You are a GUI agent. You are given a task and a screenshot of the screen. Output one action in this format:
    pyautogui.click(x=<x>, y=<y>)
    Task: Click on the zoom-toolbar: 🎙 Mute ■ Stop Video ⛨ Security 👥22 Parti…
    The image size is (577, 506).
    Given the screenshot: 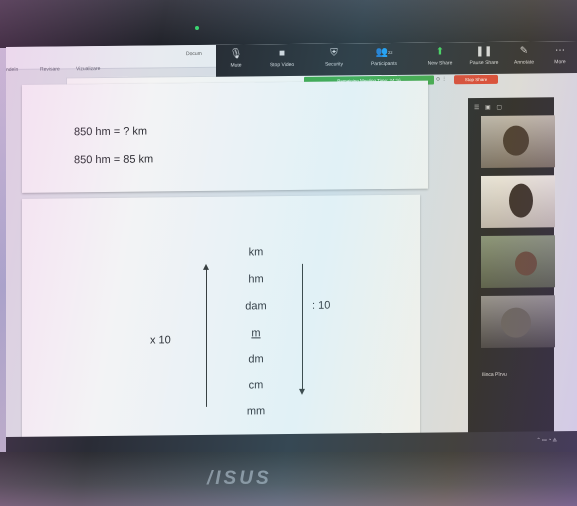 What is the action you would take?
    pyautogui.click(x=396, y=59)
    